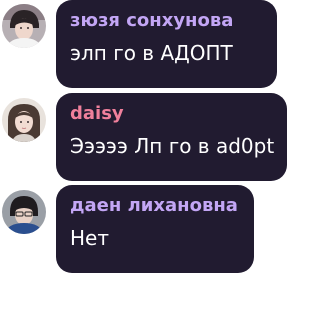  What do you see at coordinates (172, 146) in the screenshot?
I see `message-text: Эээээ Лп го в ad0pt` at bounding box center [172, 146].